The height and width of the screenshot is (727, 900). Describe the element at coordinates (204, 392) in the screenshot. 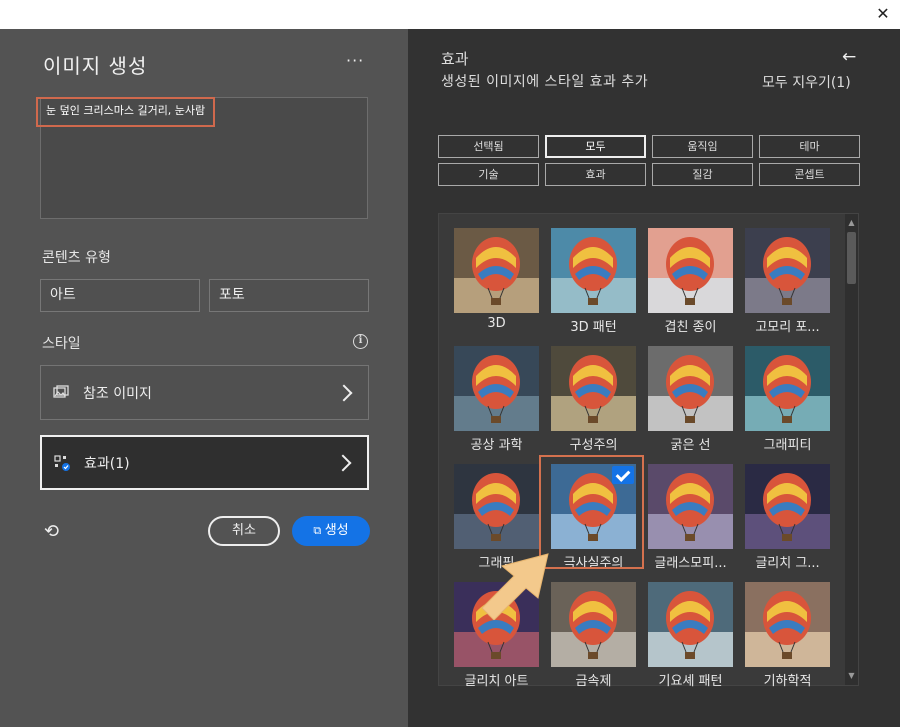

I see `reference-image-button: 참조 이미지` at that location.